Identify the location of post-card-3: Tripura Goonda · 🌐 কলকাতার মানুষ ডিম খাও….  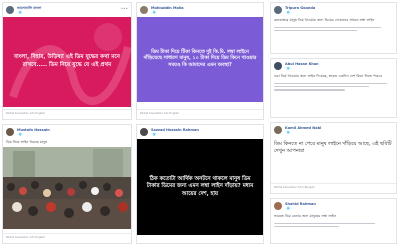
(333, 28).